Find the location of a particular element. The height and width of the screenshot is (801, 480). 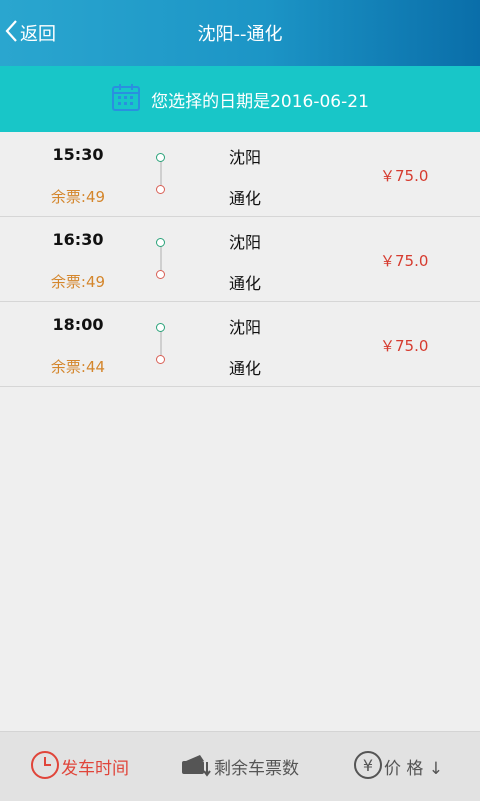

yen-icon: ¥ is located at coordinates (368, 767).